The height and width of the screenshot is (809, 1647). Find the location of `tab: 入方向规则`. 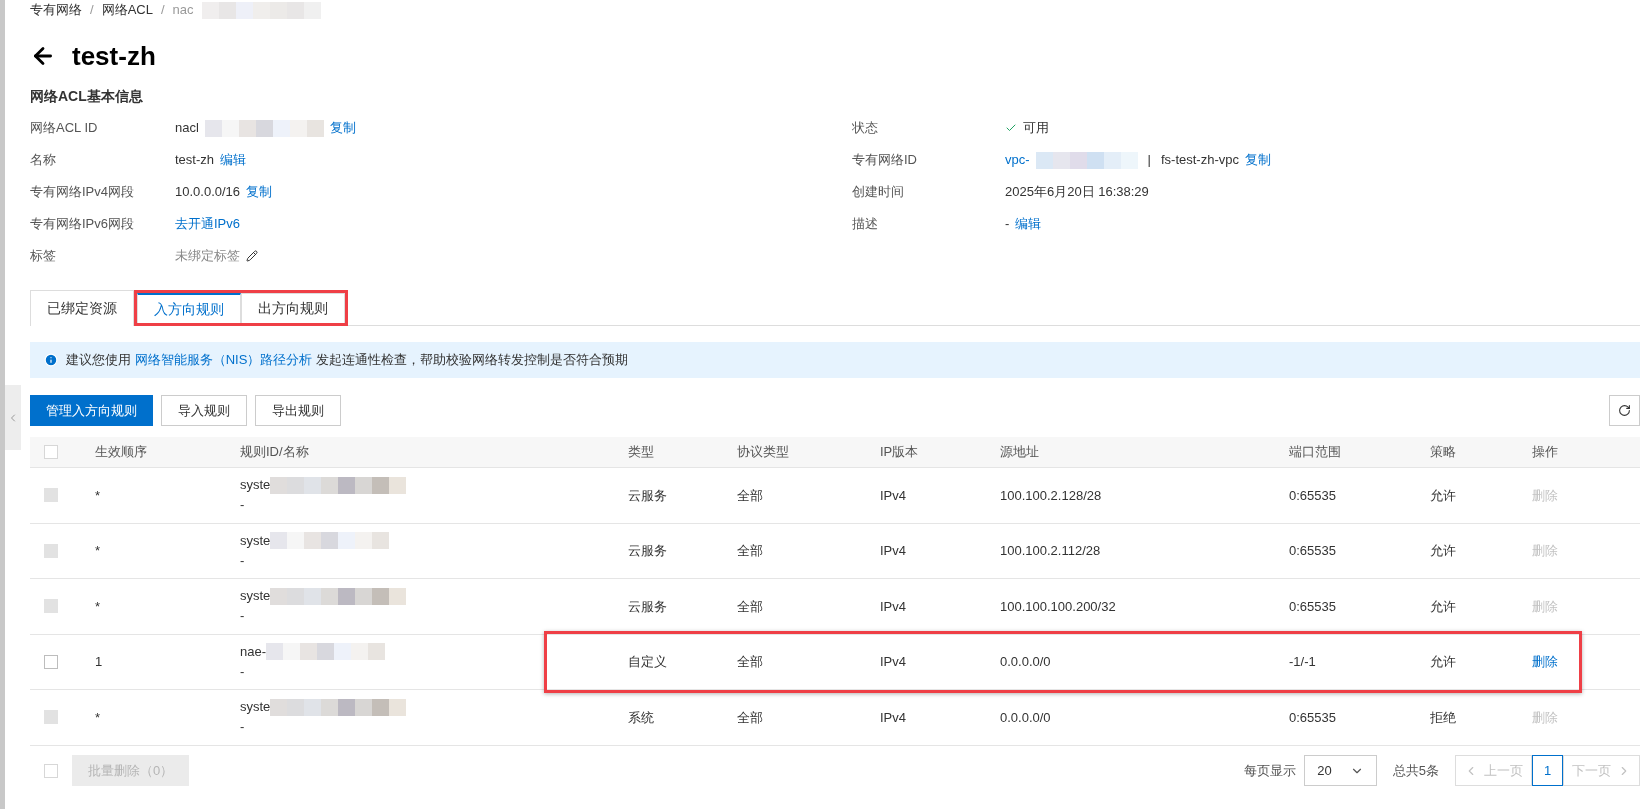

tab: 入方向规则 is located at coordinates (189, 308).